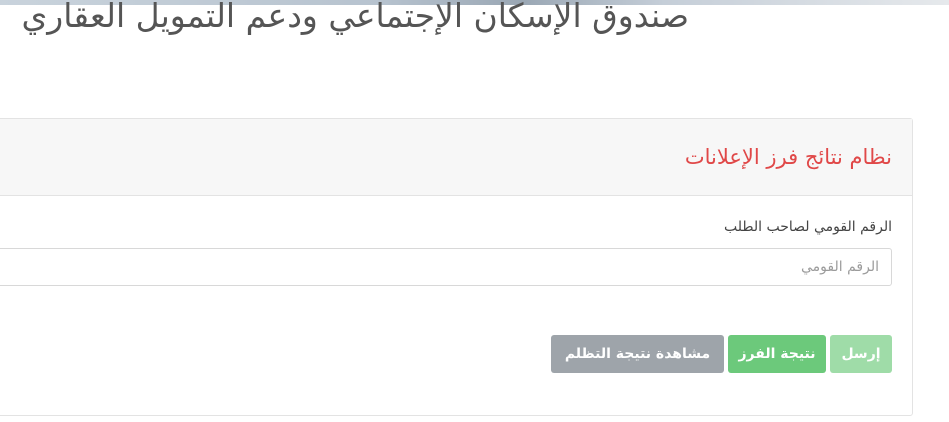 This screenshot has width=949, height=422. Describe the element at coordinates (861, 354) in the screenshot. I see `submit-button: إرسل` at that location.